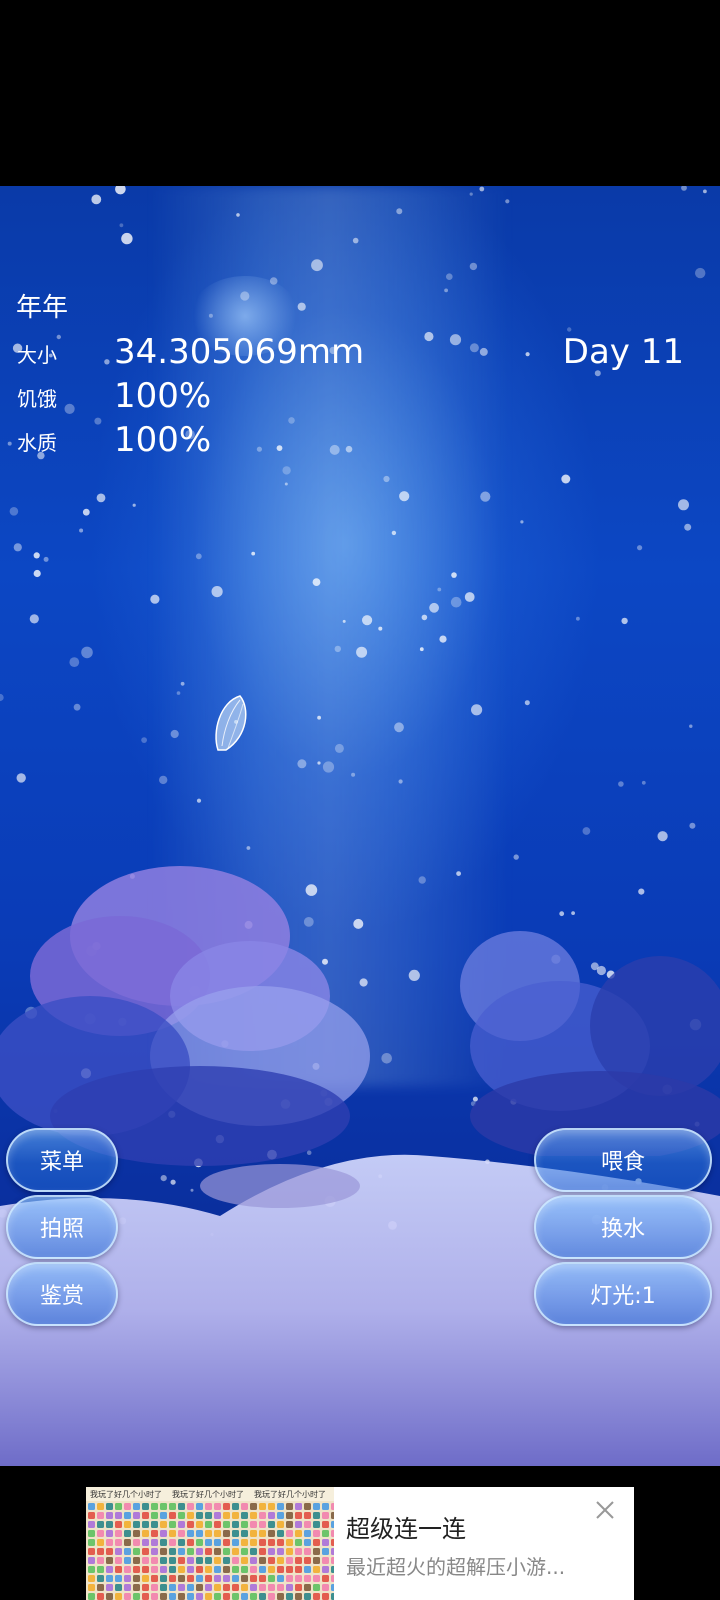 This screenshot has width=720, height=1600. What do you see at coordinates (623, 1294) in the screenshot?
I see `light-button: 灯光:1` at bounding box center [623, 1294].